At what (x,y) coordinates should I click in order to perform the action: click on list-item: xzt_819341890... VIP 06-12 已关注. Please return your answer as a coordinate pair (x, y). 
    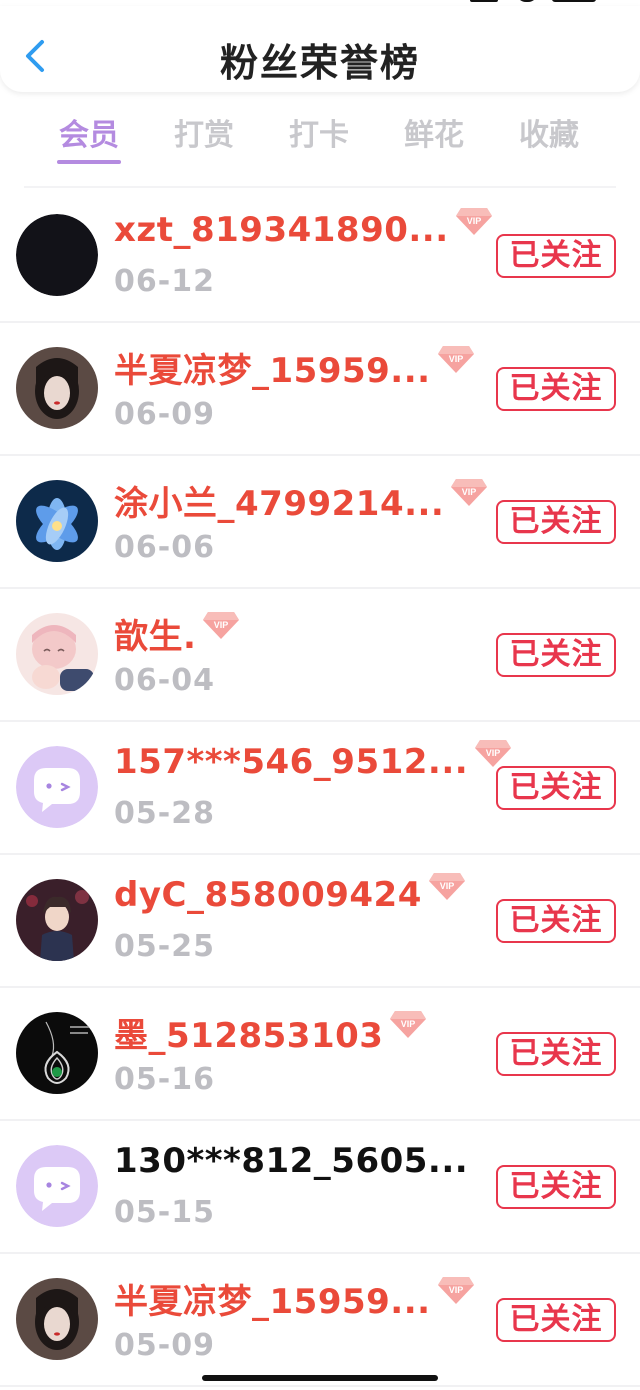
    Looking at the image, I should click on (320, 255).